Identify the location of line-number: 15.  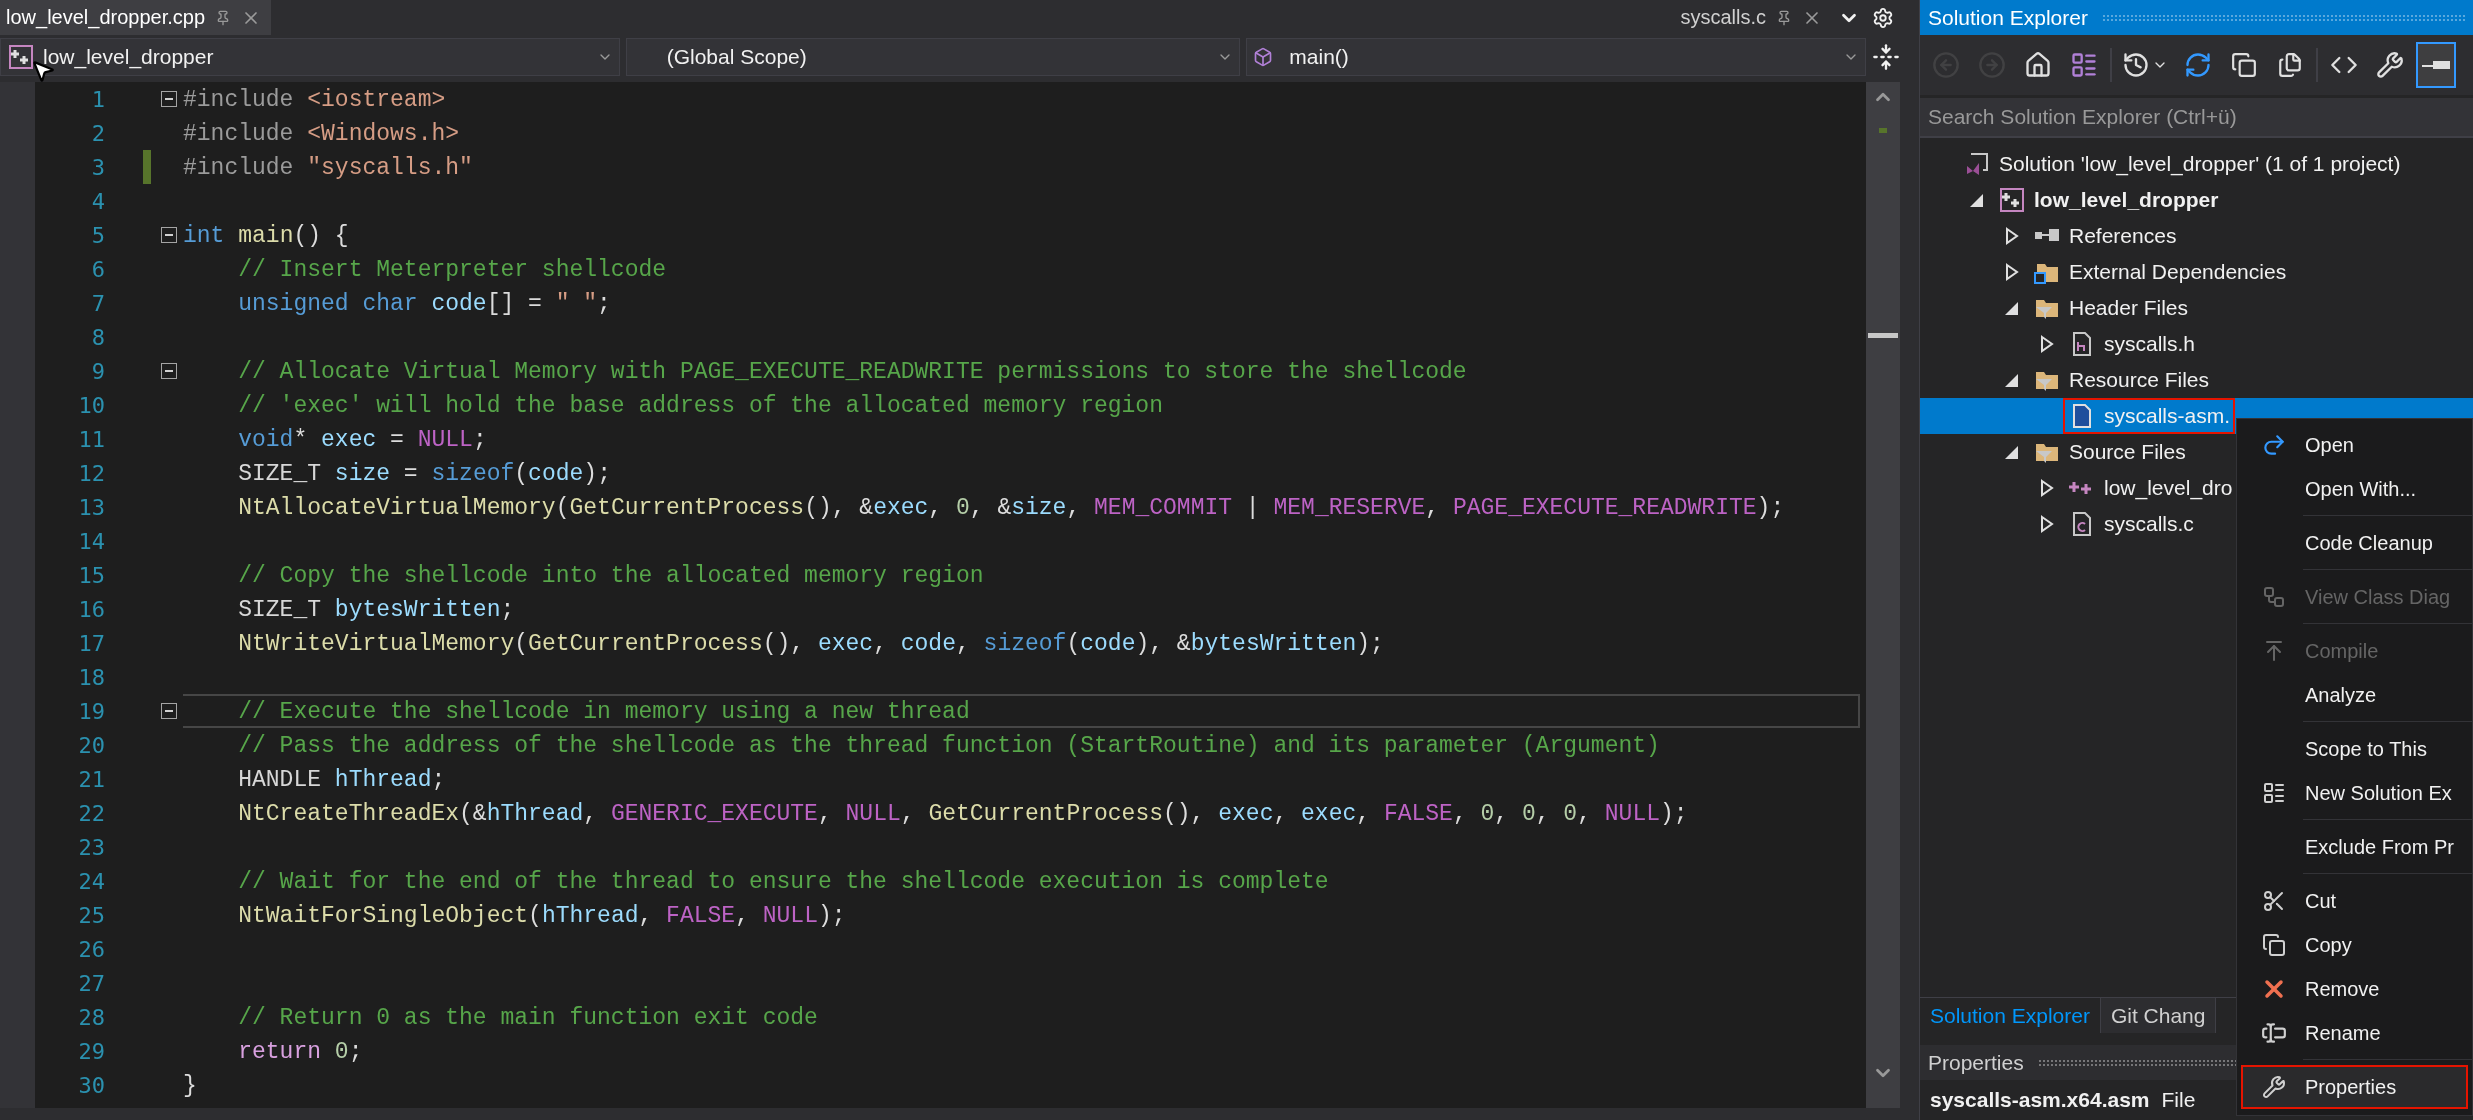
(91, 575).